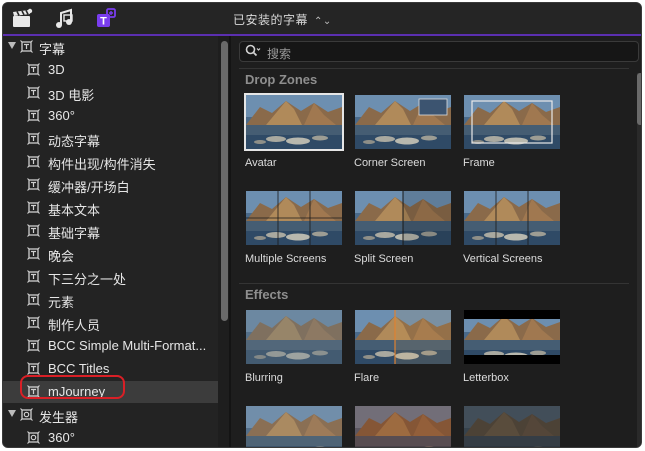 The height and width of the screenshot is (451, 645). Describe the element at coordinates (61, 302) in the screenshot. I see `sidebar-item-label: 元素` at that location.